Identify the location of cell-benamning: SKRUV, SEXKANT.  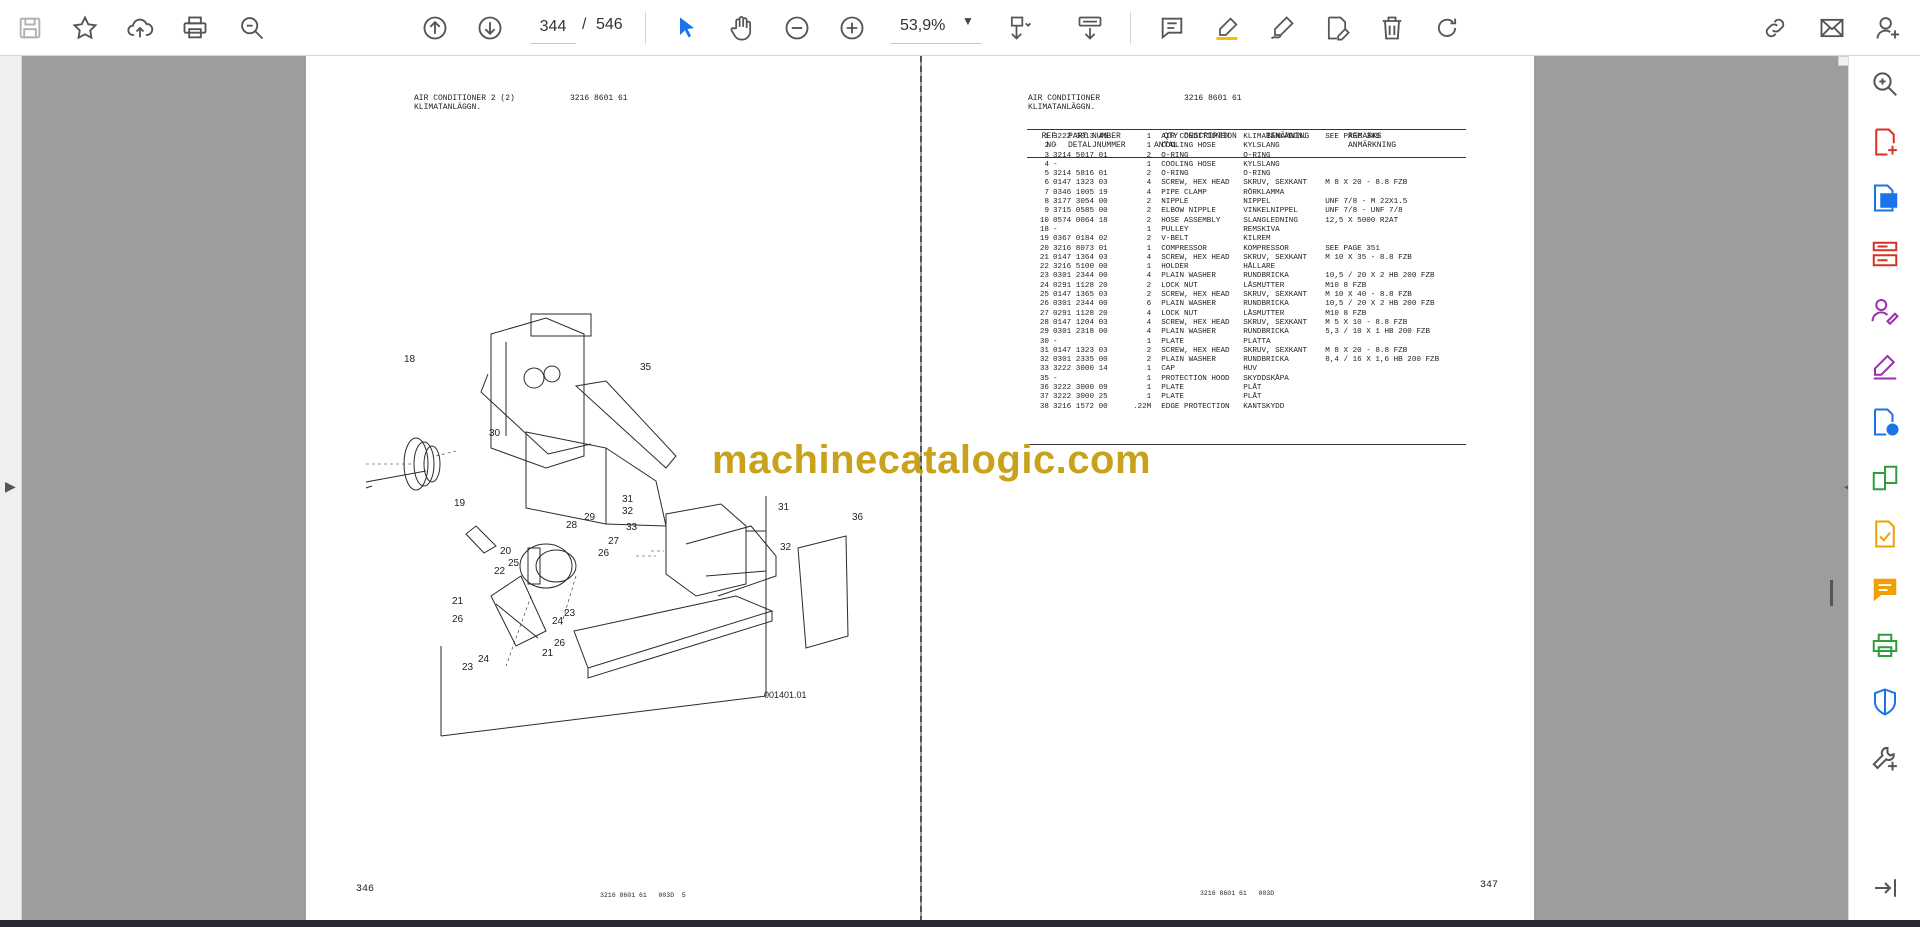
(1275, 350).